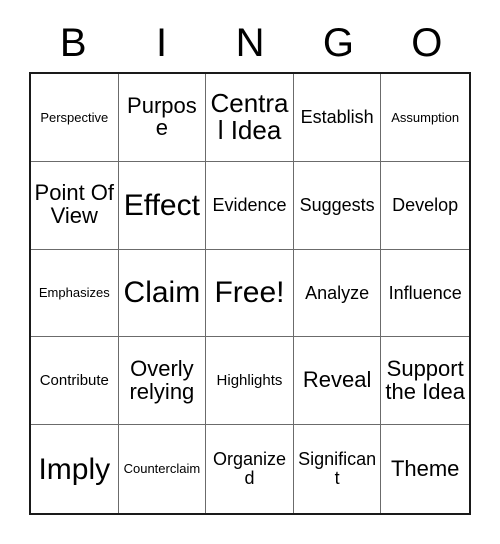 The image size is (500, 544). Describe the element at coordinates (427, 43) in the screenshot. I see `header-letter-o: O` at that location.